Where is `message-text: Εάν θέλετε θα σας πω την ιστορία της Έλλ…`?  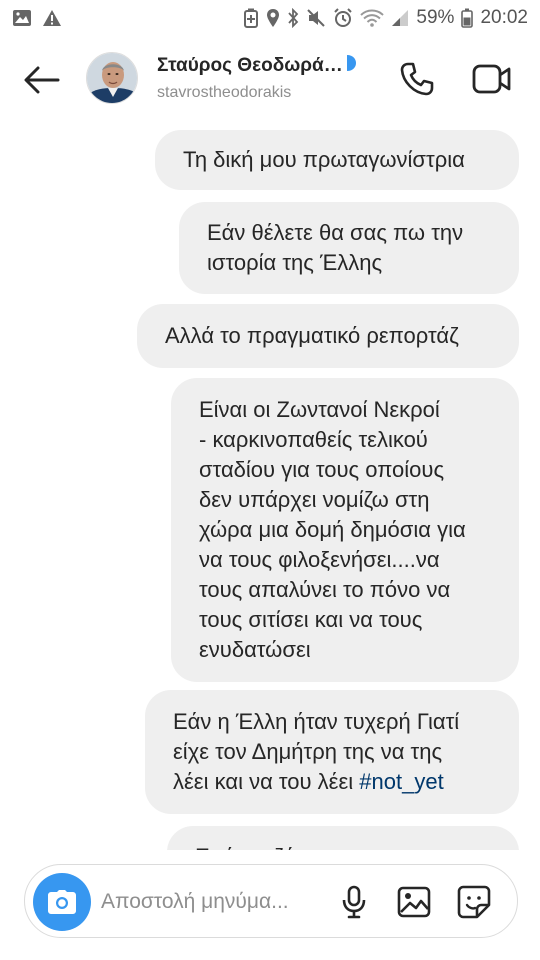 message-text: Εάν θέλετε θα σας πω την ιστορία της Έλλ… is located at coordinates (335, 247).